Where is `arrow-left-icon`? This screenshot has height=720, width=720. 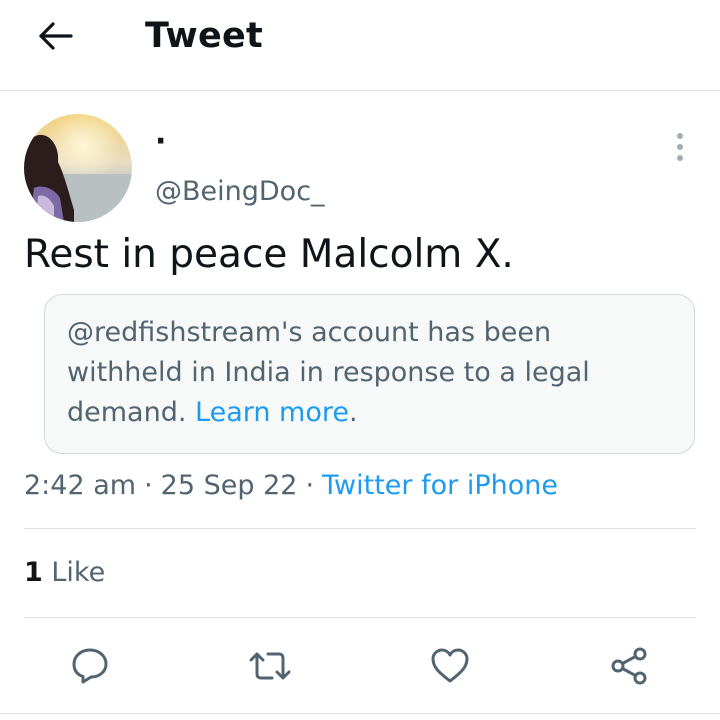 arrow-left-icon is located at coordinates (56, 36).